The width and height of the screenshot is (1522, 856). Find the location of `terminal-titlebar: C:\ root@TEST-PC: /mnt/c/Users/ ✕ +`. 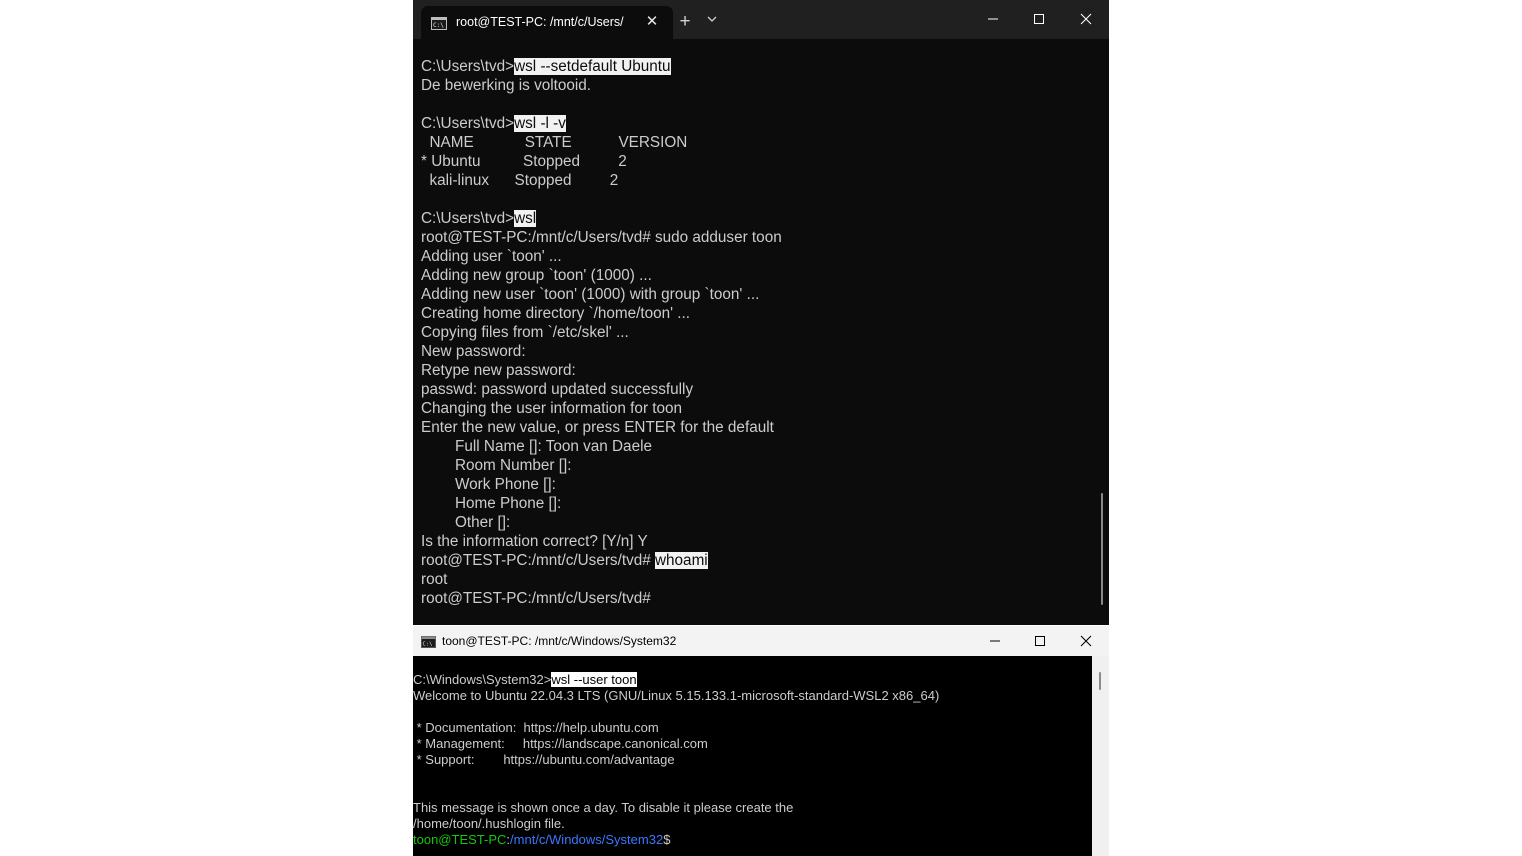

terminal-titlebar: C:\ root@TEST-PC: /mnt/c/Users/ ✕ + is located at coordinates (761, 19).